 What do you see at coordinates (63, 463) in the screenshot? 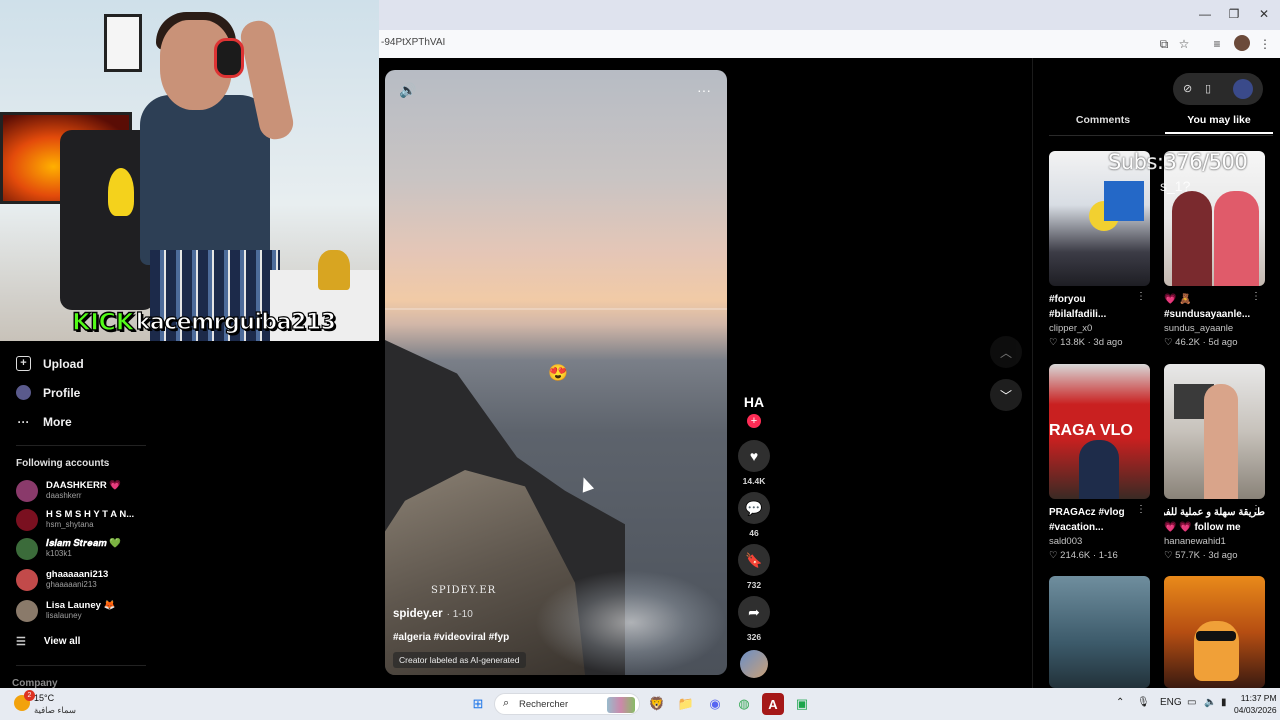
I see `following-title: Following accounts` at bounding box center [63, 463].